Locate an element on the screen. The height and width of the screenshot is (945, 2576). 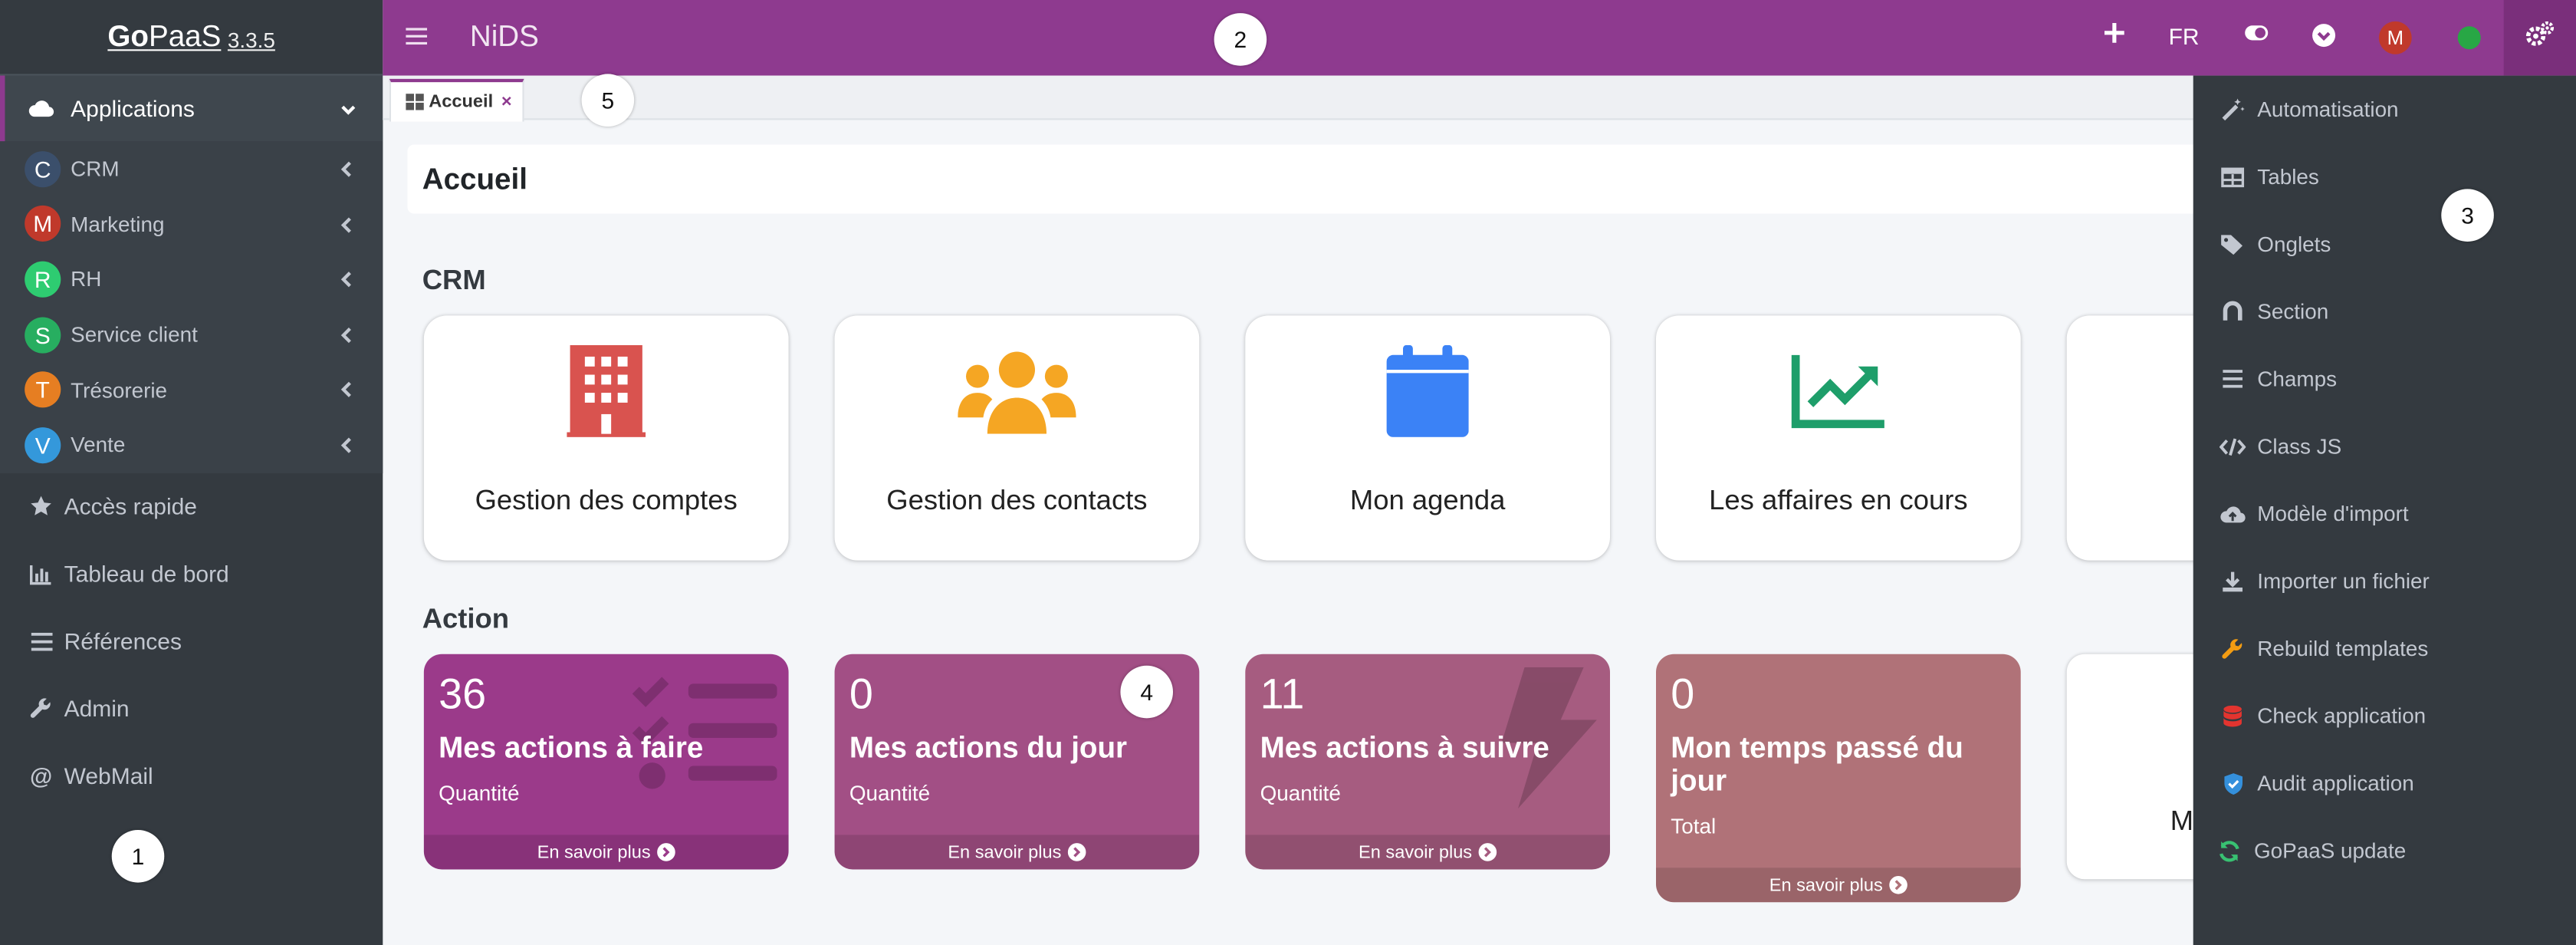
cogs-icon is located at coordinates (2540, 38).